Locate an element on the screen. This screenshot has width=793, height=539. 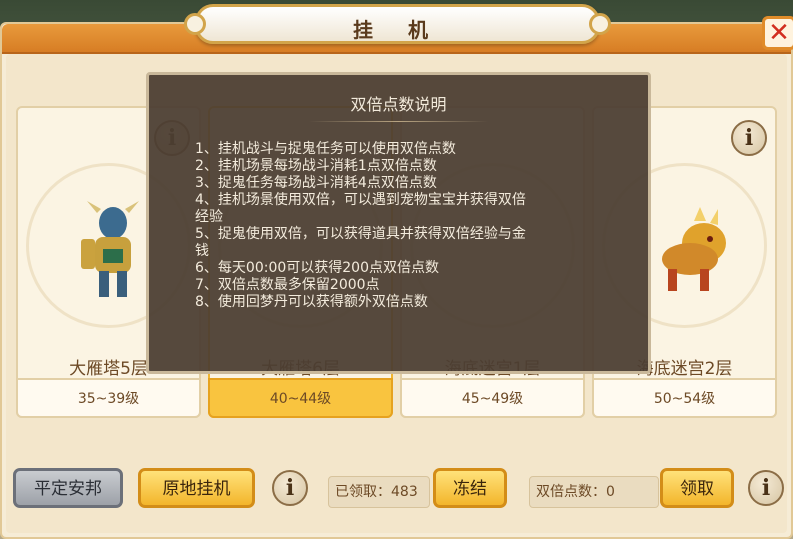
double-points-field: 双倍点数：0 is located at coordinates (594, 492).